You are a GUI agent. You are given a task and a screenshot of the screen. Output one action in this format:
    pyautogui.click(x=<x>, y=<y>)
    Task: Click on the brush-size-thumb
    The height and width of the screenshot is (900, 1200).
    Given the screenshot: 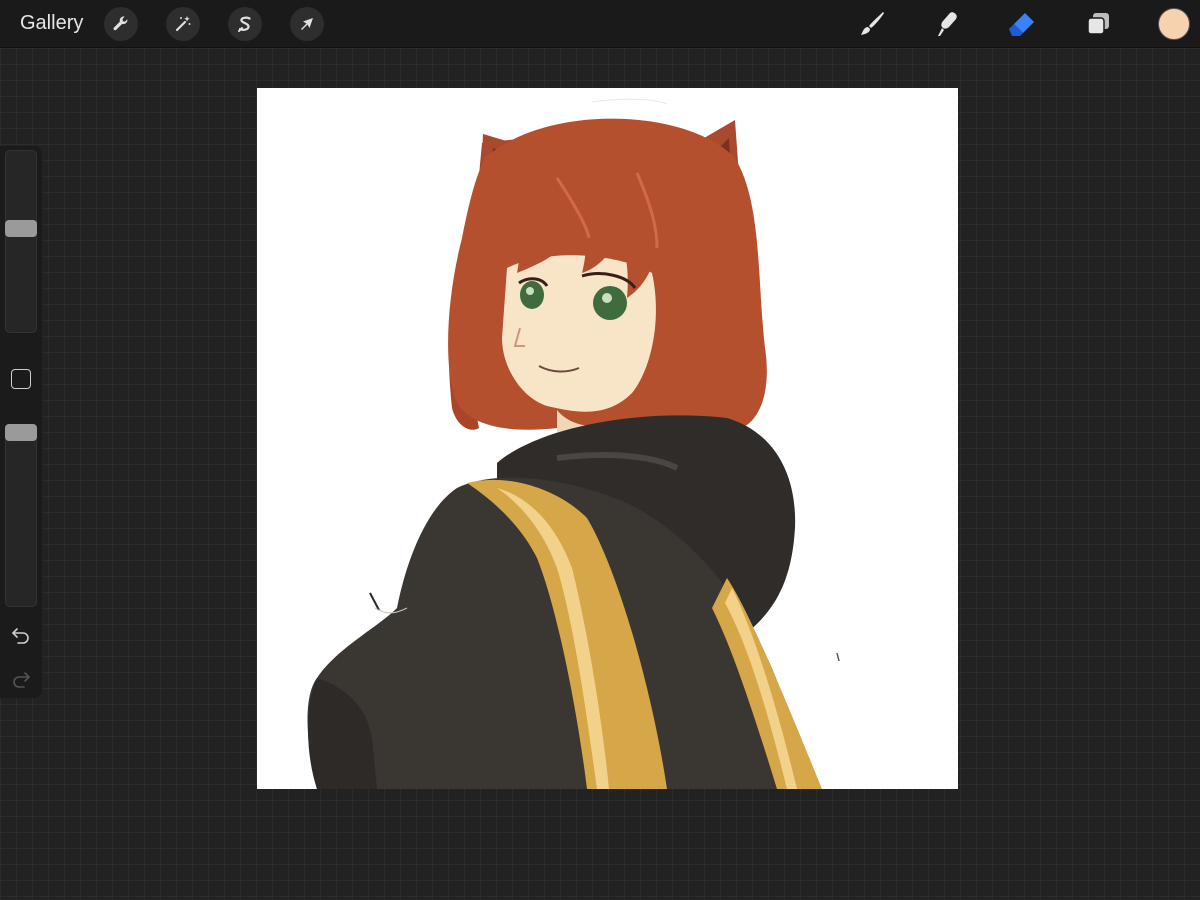 What is the action you would take?
    pyautogui.click(x=21, y=228)
    